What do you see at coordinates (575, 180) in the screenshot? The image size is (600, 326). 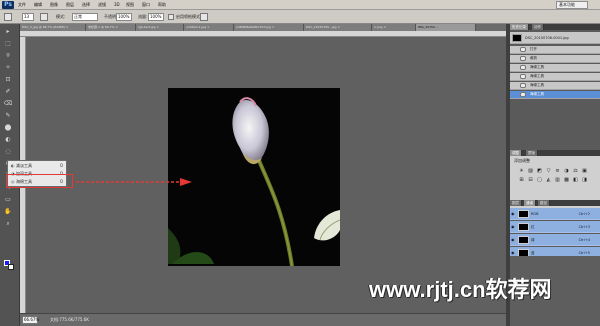 I see `adjustment-icon: ◧` at bounding box center [575, 180].